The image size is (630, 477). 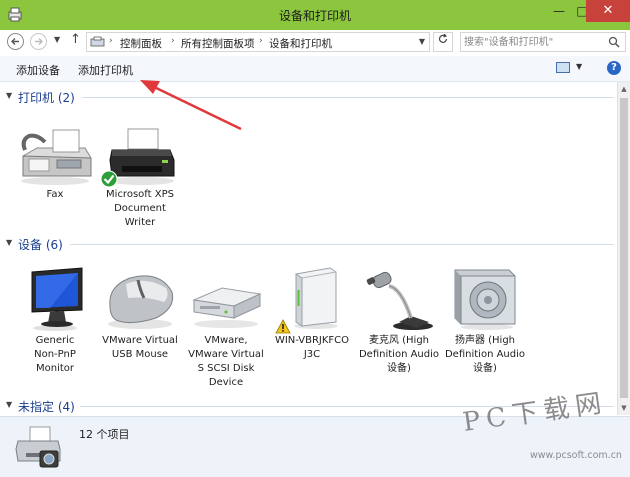 I want to click on device-item-monitor: Generic Non-PnP Monitor, so click(x=55, y=321).